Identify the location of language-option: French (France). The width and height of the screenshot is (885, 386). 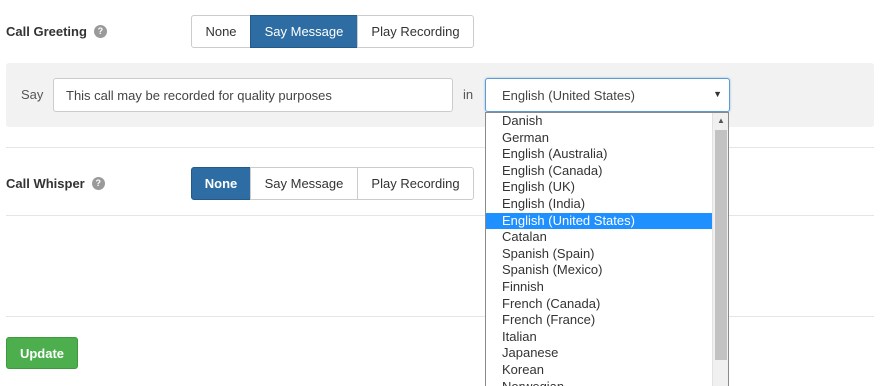
(599, 320).